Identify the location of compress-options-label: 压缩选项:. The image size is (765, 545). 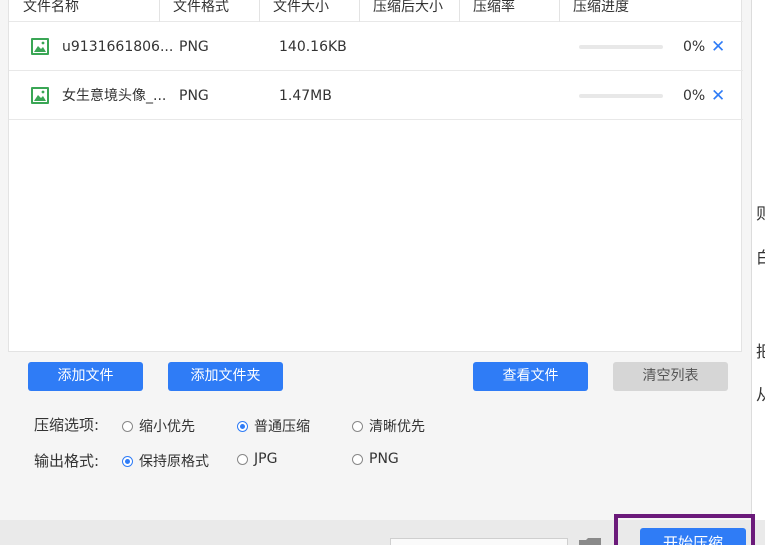
(67, 425).